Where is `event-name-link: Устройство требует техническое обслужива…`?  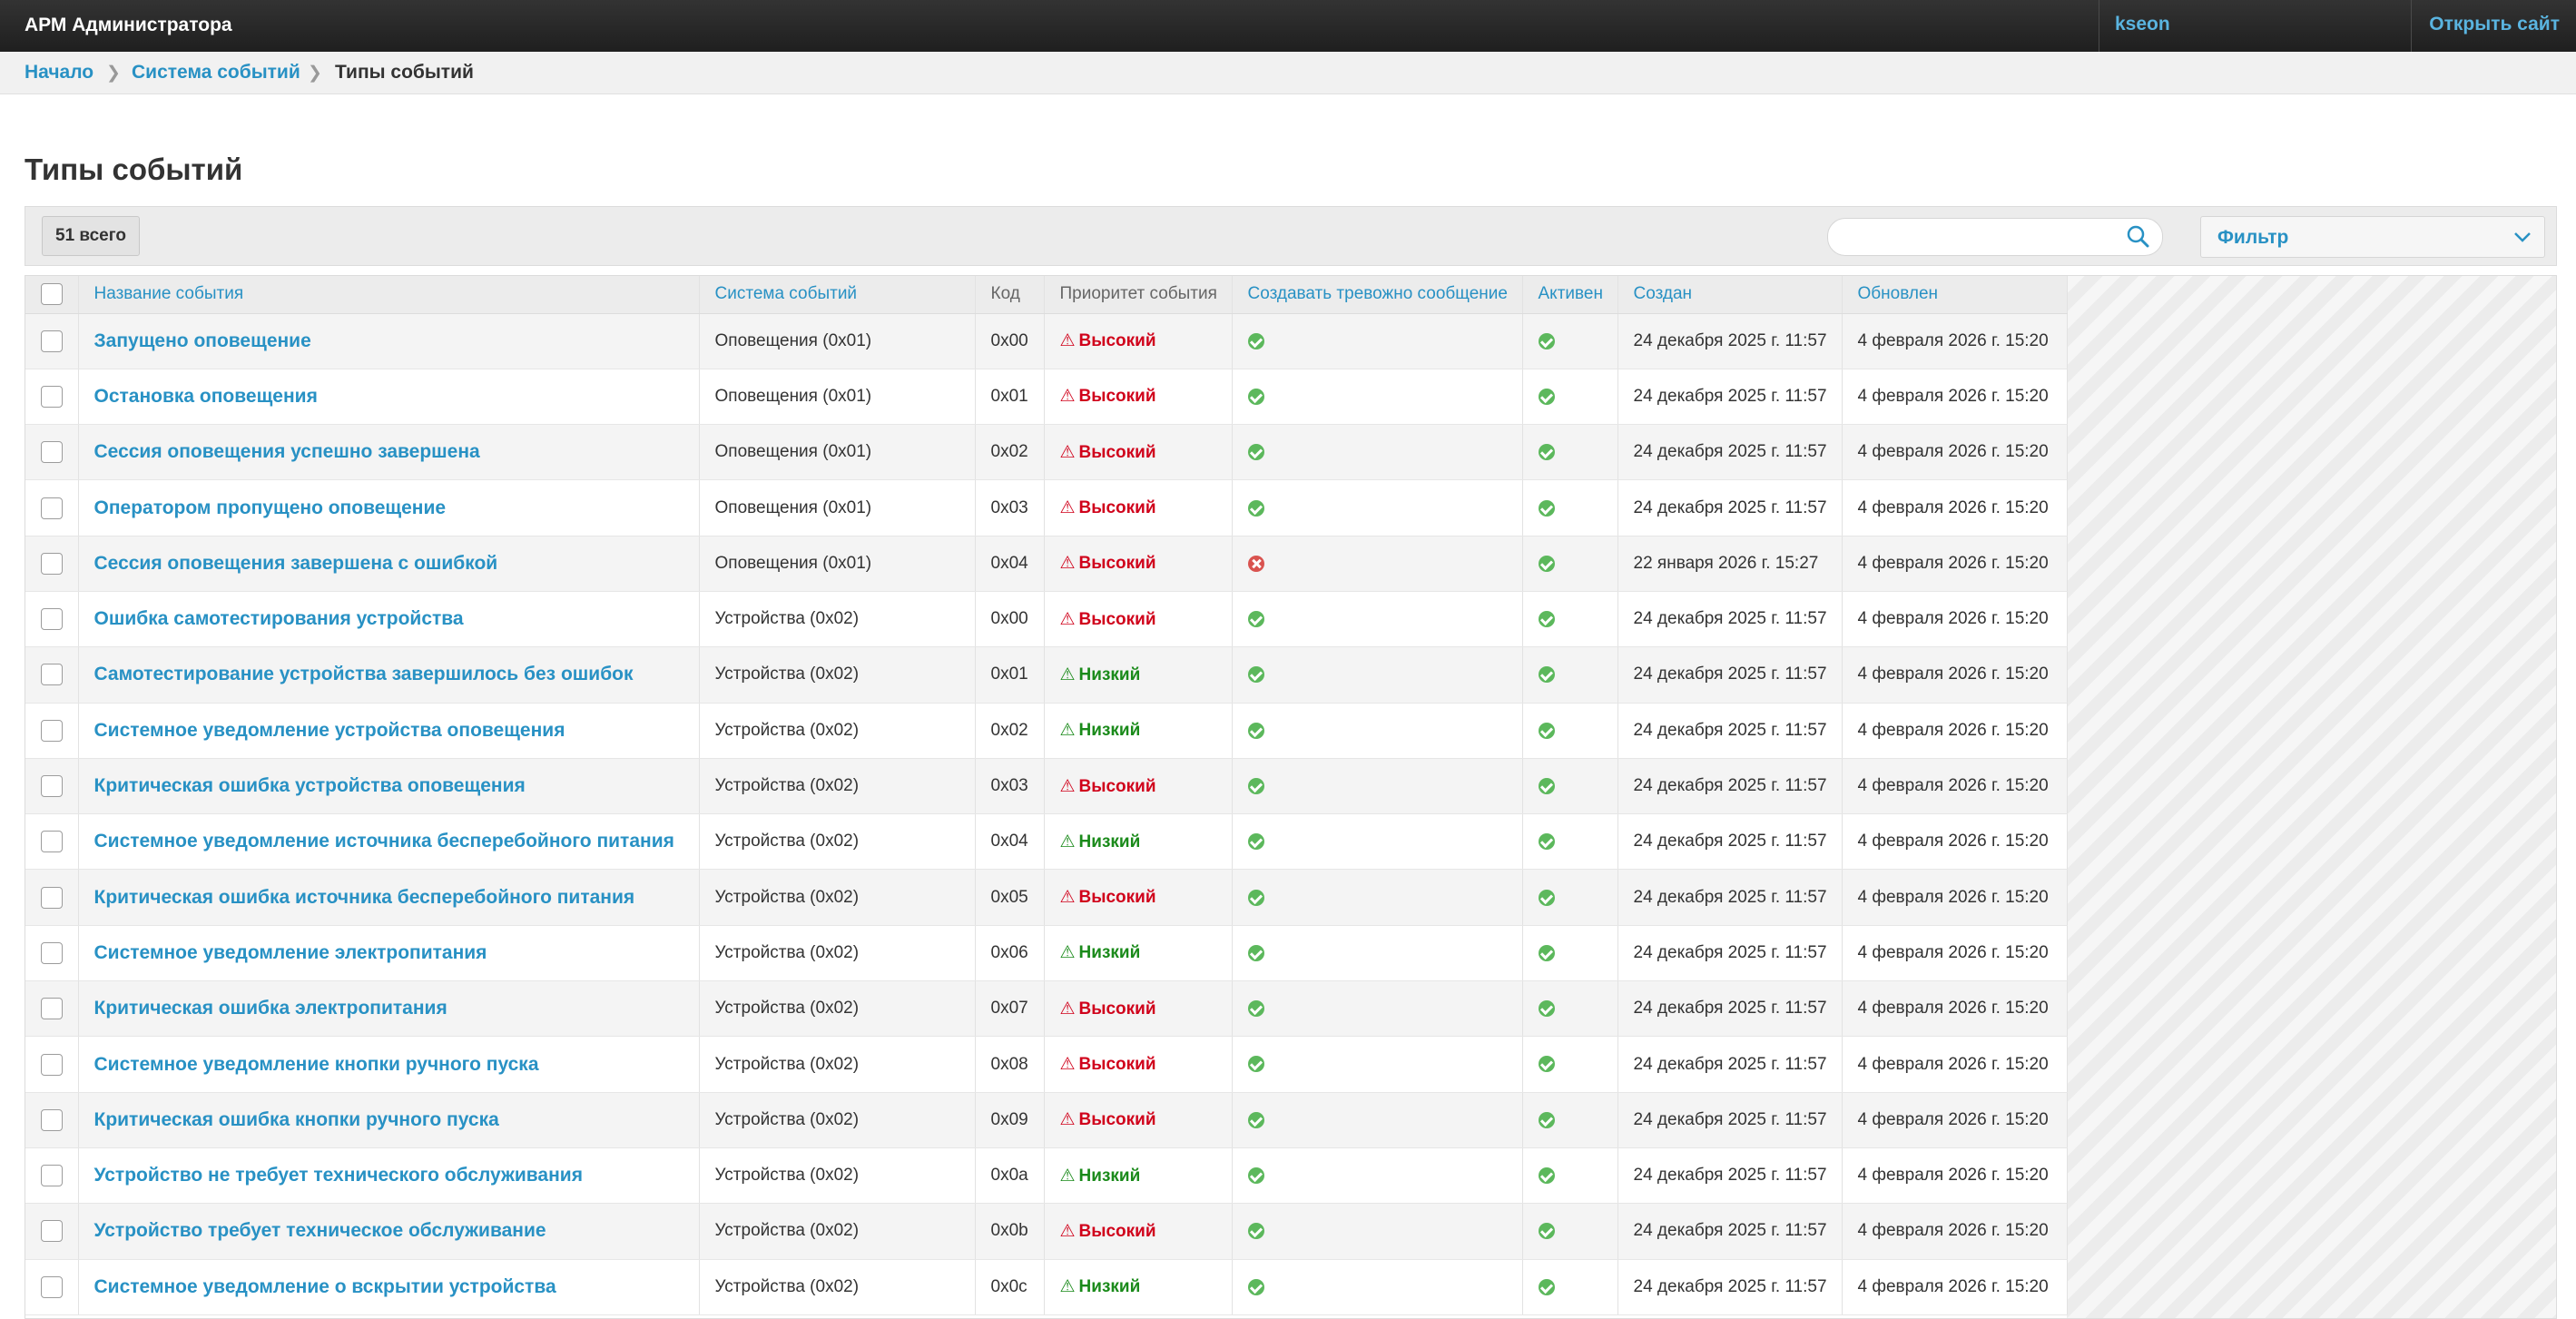 event-name-link: Устройство требует техническое обслужива… is located at coordinates (389, 1231).